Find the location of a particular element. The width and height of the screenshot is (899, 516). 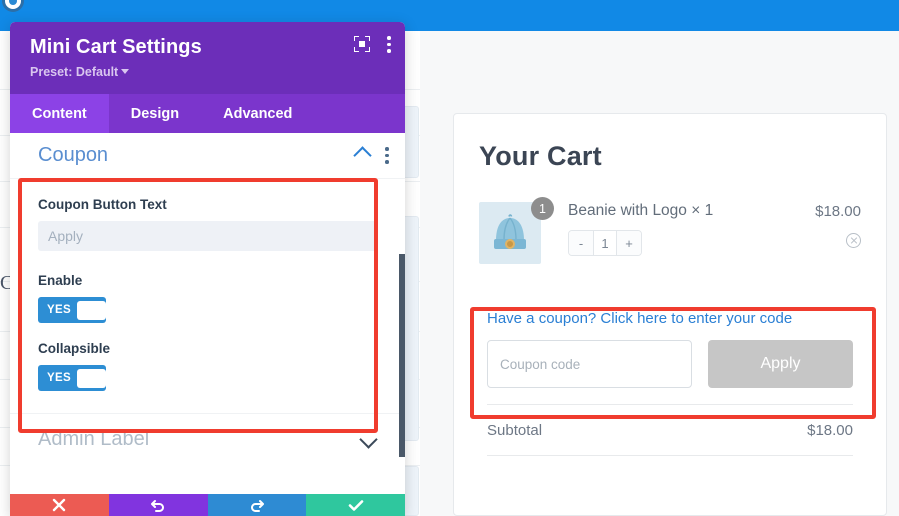

enable-toggle-knob is located at coordinates (91, 310).